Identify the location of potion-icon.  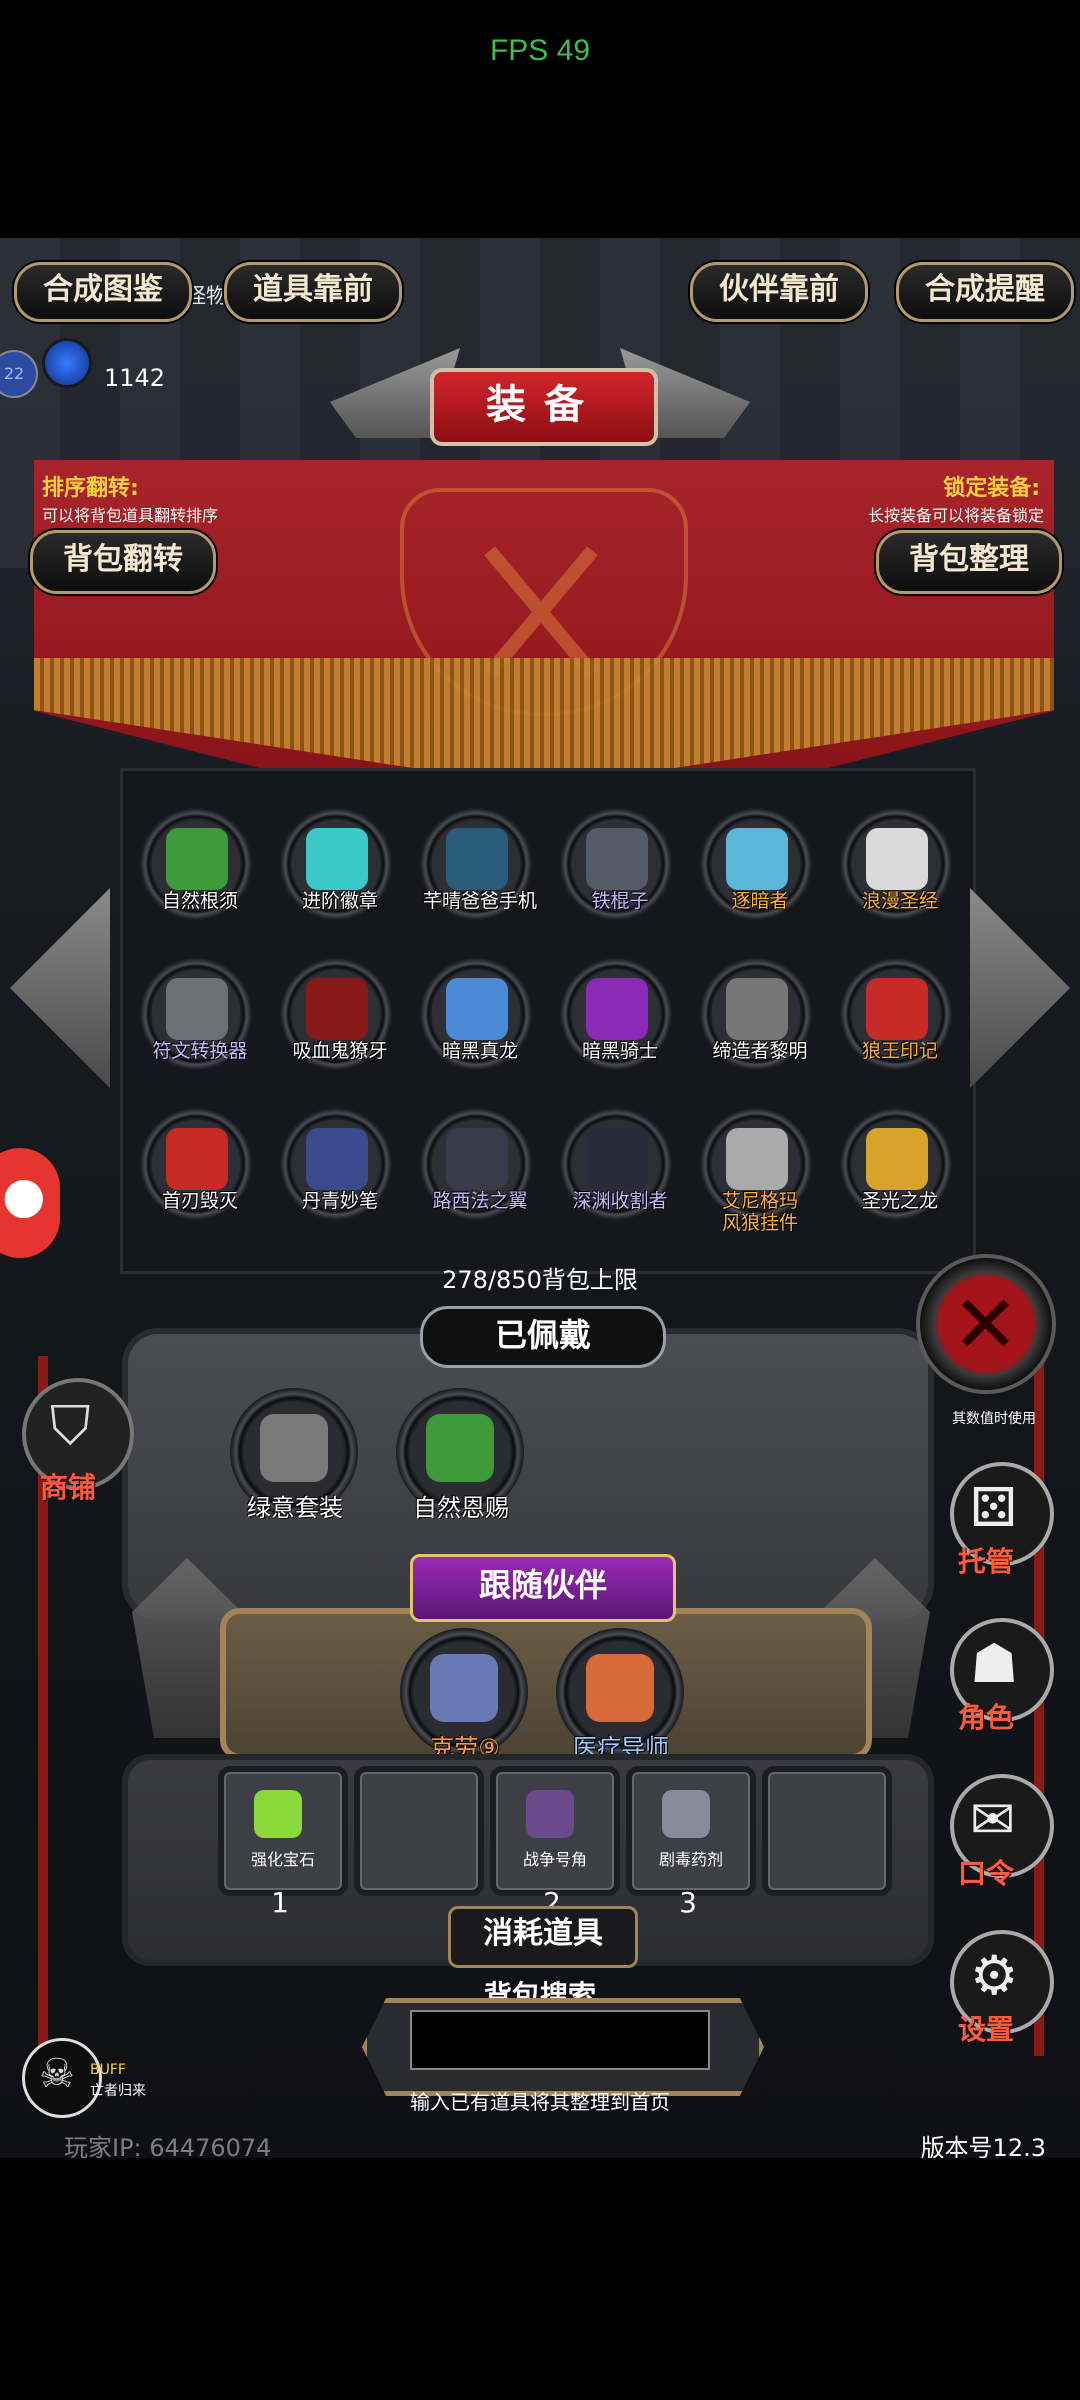
(686, 1814).